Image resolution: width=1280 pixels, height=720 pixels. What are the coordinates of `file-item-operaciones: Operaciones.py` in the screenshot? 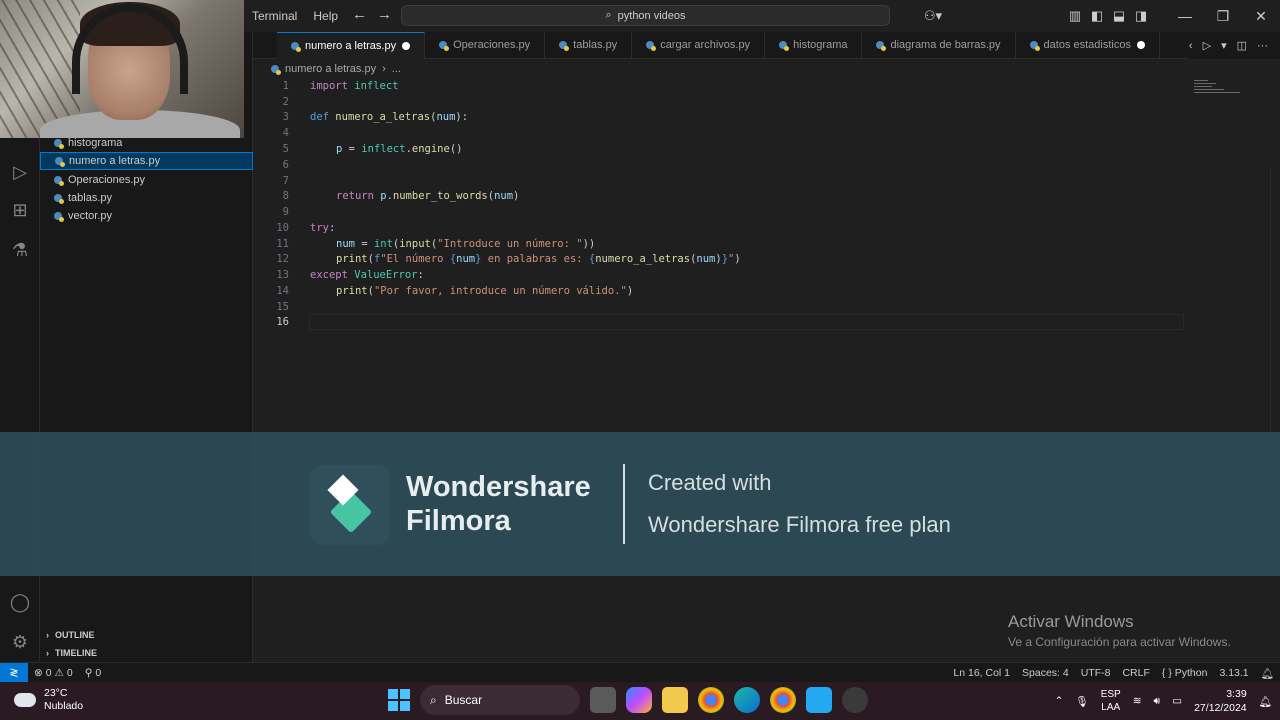 It's located at (146, 180).